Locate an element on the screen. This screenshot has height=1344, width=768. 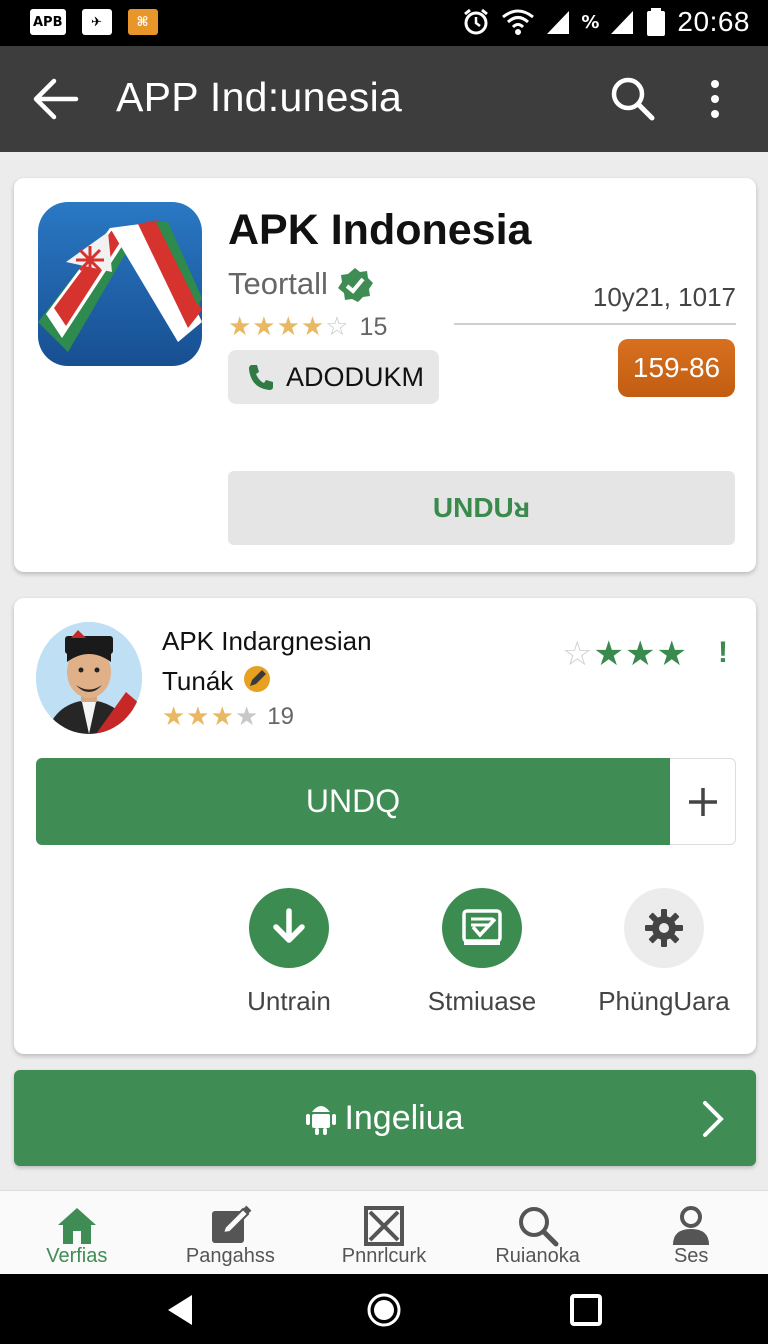
overflow-menu-button is located at coordinates (715, 99).